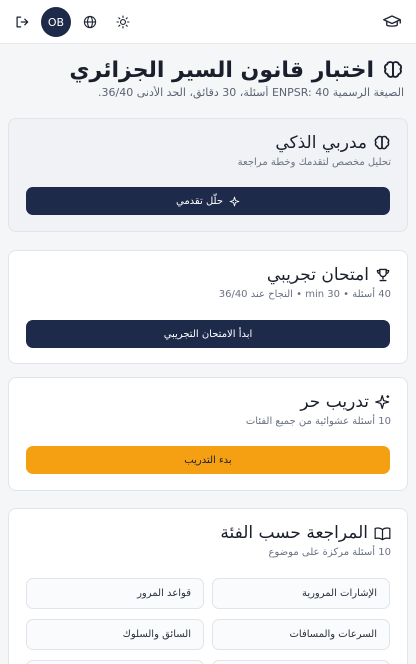 The width and height of the screenshot is (416, 664). Describe the element at coordinates (317, 275) in the screenshot. I see `mock-exam-title: امتحان تجريبي` at that location.